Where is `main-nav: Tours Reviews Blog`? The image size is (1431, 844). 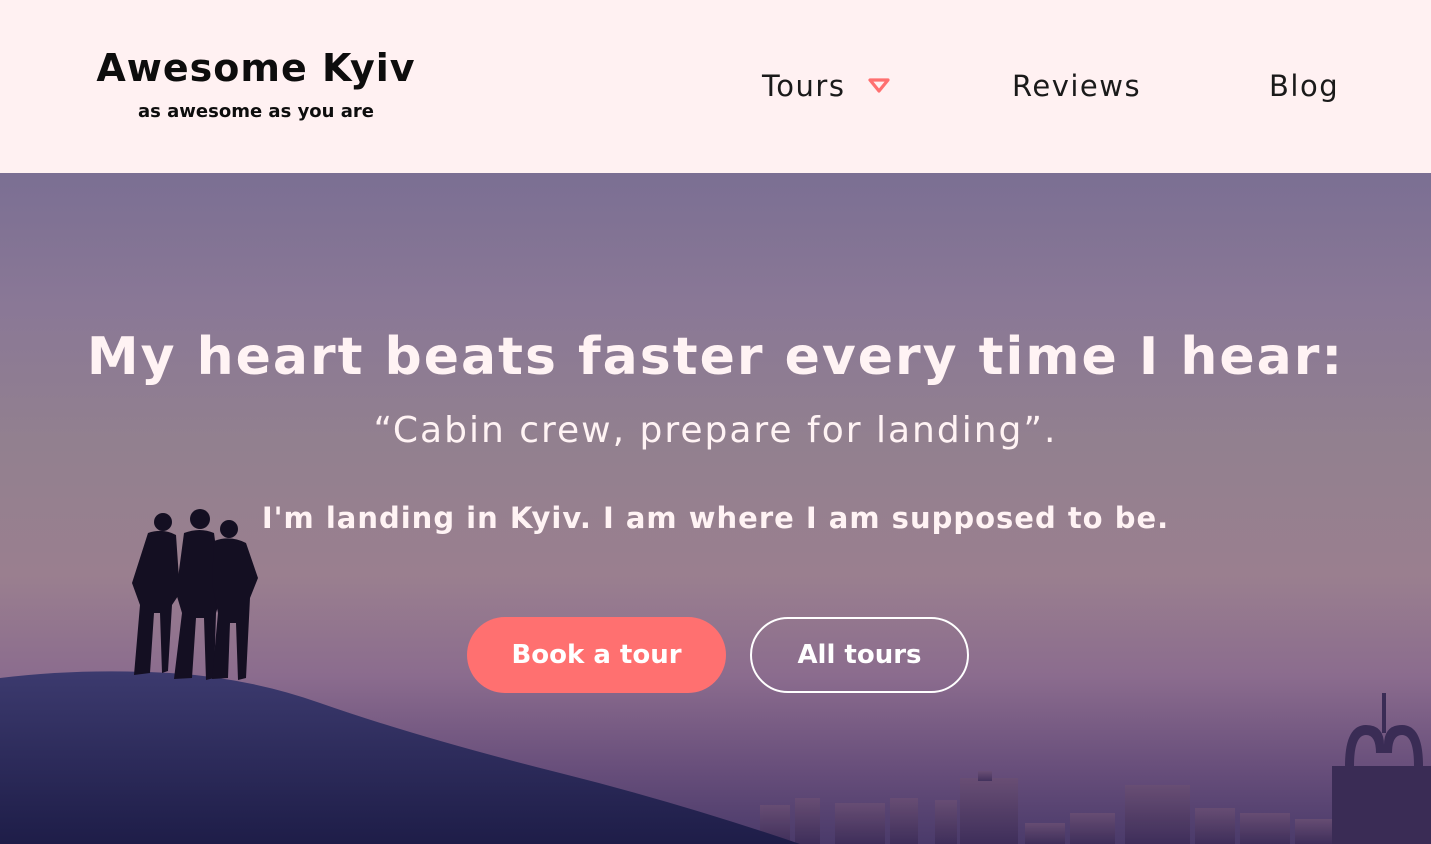 main-nav: Tours Reviews Blog is located at coordinates (715, 86).